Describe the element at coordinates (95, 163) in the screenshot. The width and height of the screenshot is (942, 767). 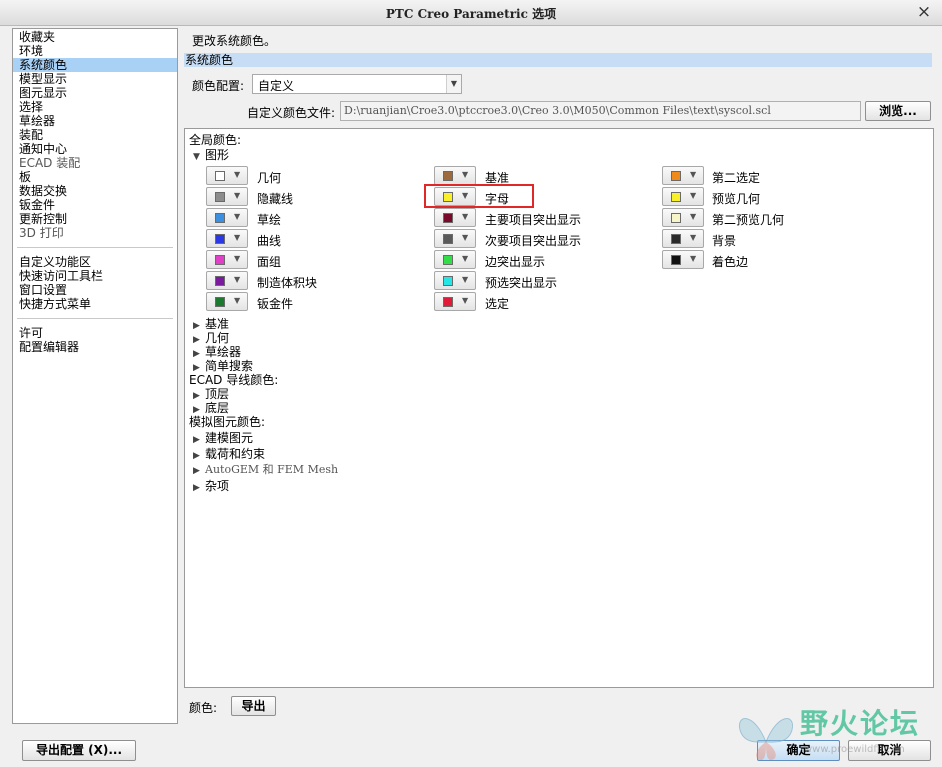
I see `nav-item: ECAD 装配` at that location.